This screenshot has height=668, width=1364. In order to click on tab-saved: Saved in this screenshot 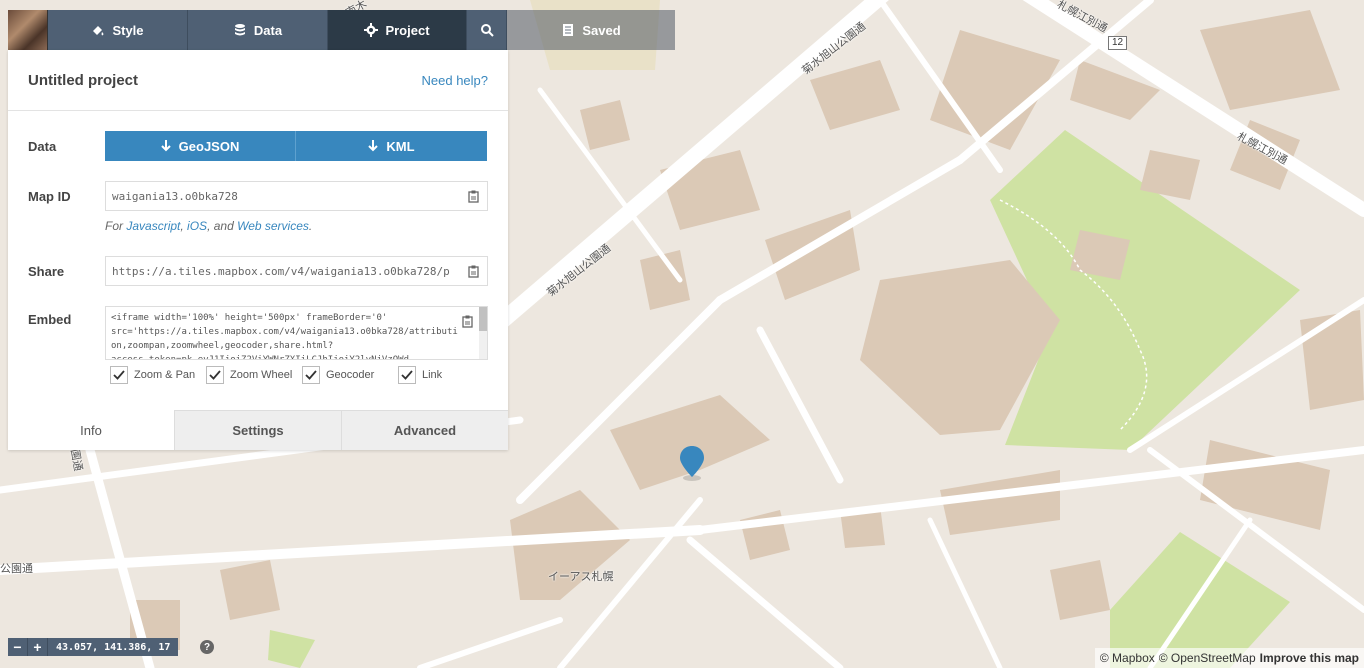, I will do `click(591, 30)`.